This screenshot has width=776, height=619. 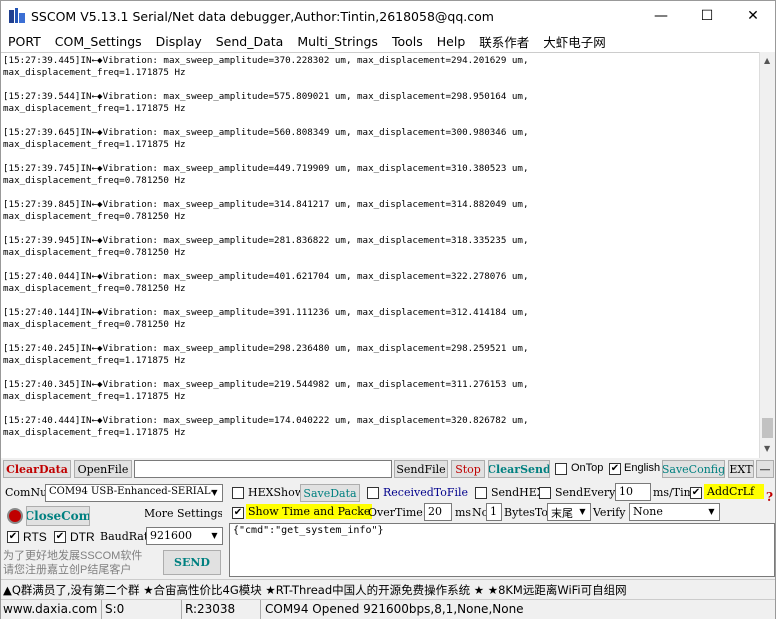 What do you see at coordinates (82, 537) in the screenshot?
I see `dtr-label: DTR` at bounding box center [82, 537].